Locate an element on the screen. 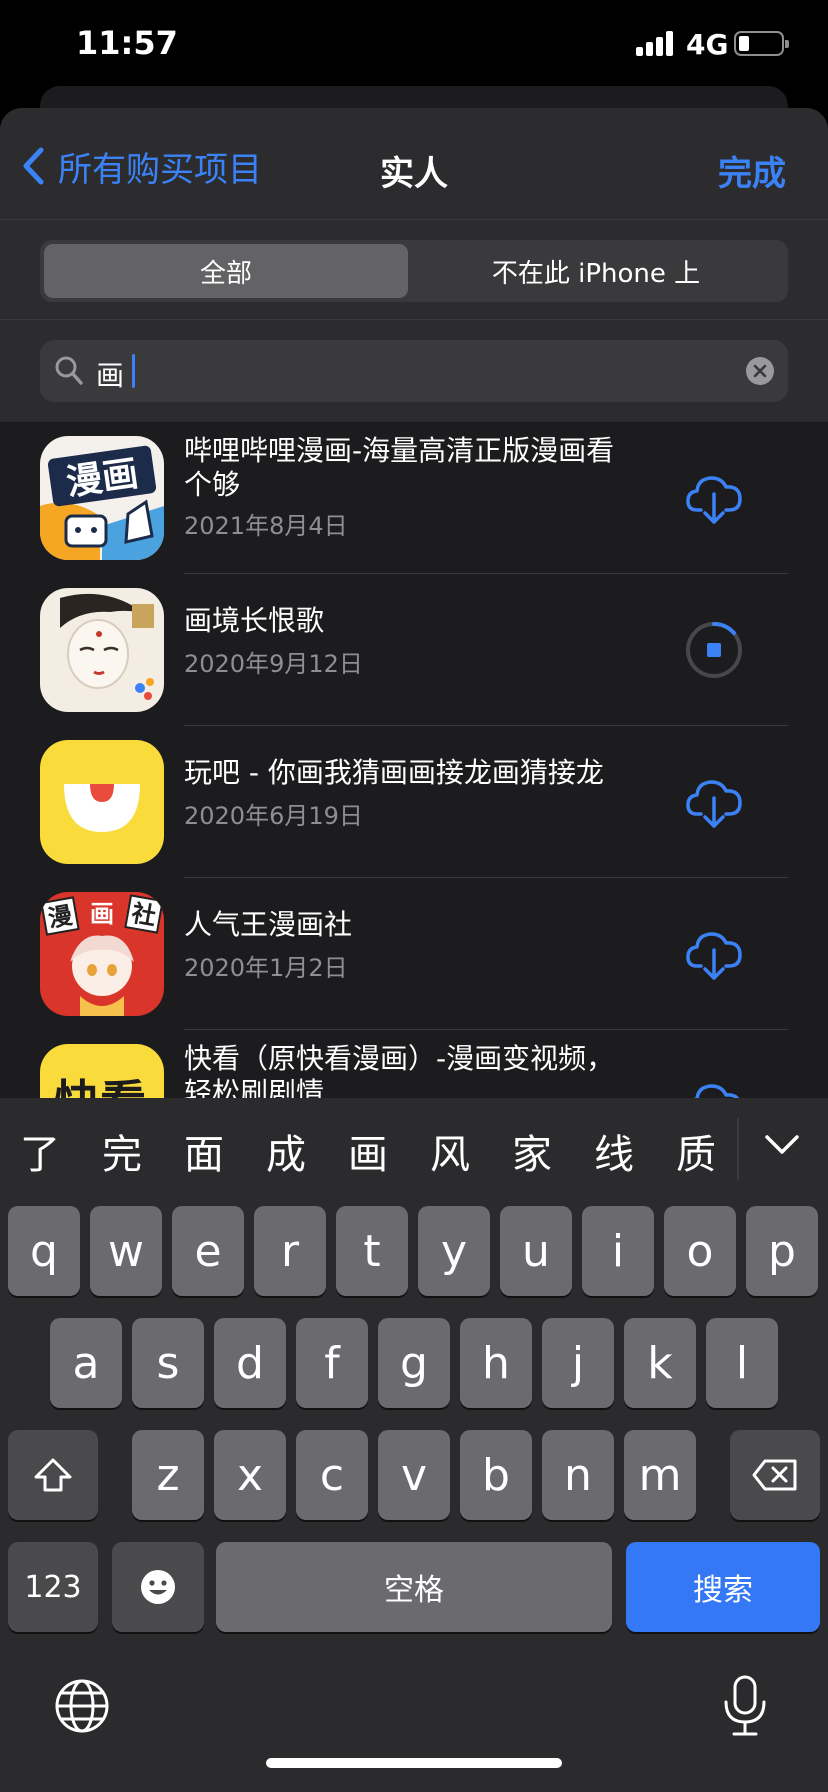 The image size is (828, 1792). segment-not-on-device: 不在此 iPhone 上 is located at coordinates (596, 271).